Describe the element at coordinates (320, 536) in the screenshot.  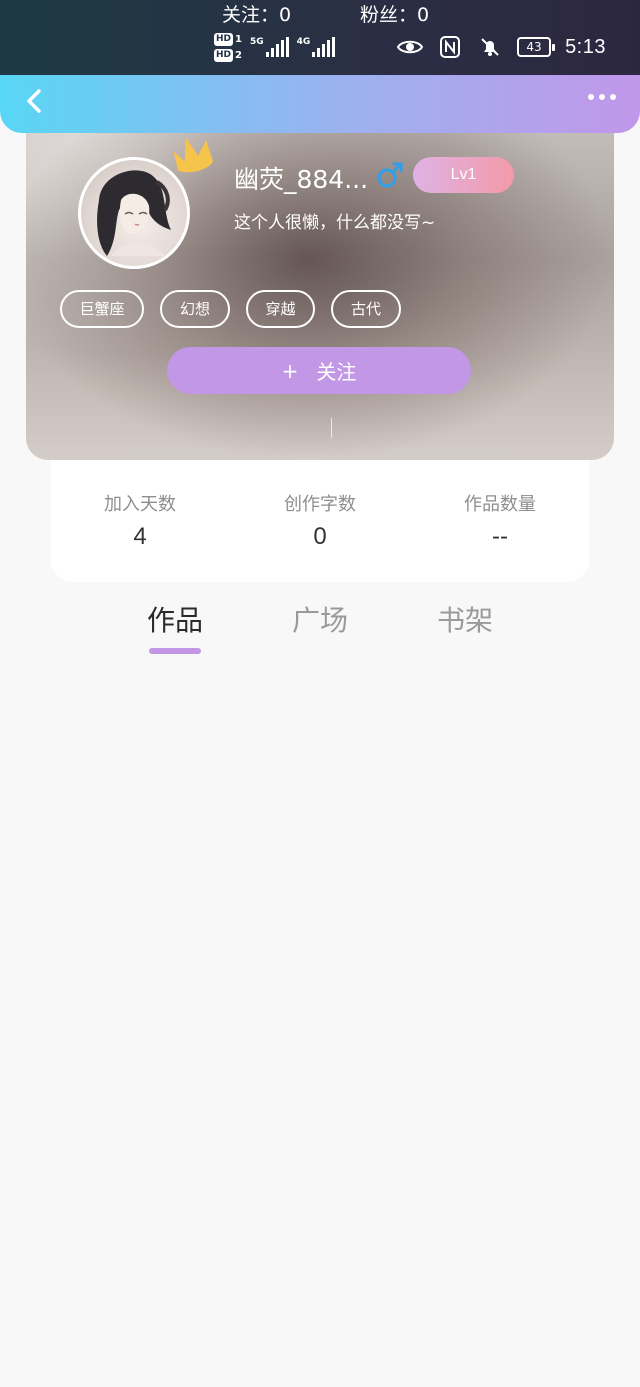
I see `stat-value: 0` at that location.